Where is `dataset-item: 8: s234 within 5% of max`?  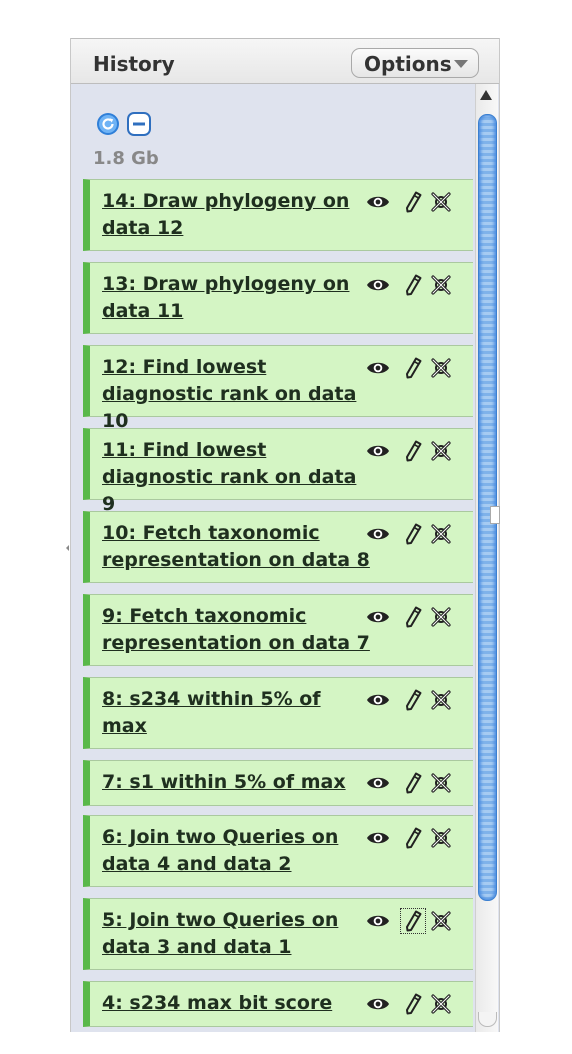
dataset-item: 8: s234 within 5% of max is located at coordinates (278, 713).